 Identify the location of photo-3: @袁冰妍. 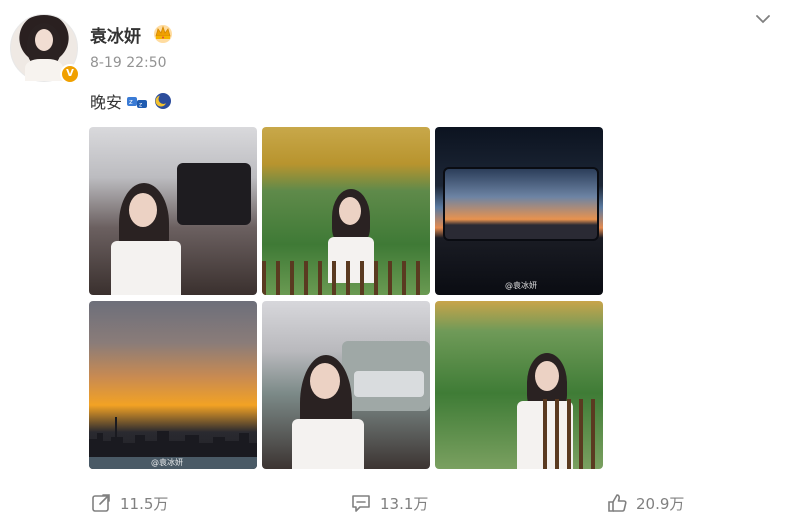
(519, 211).